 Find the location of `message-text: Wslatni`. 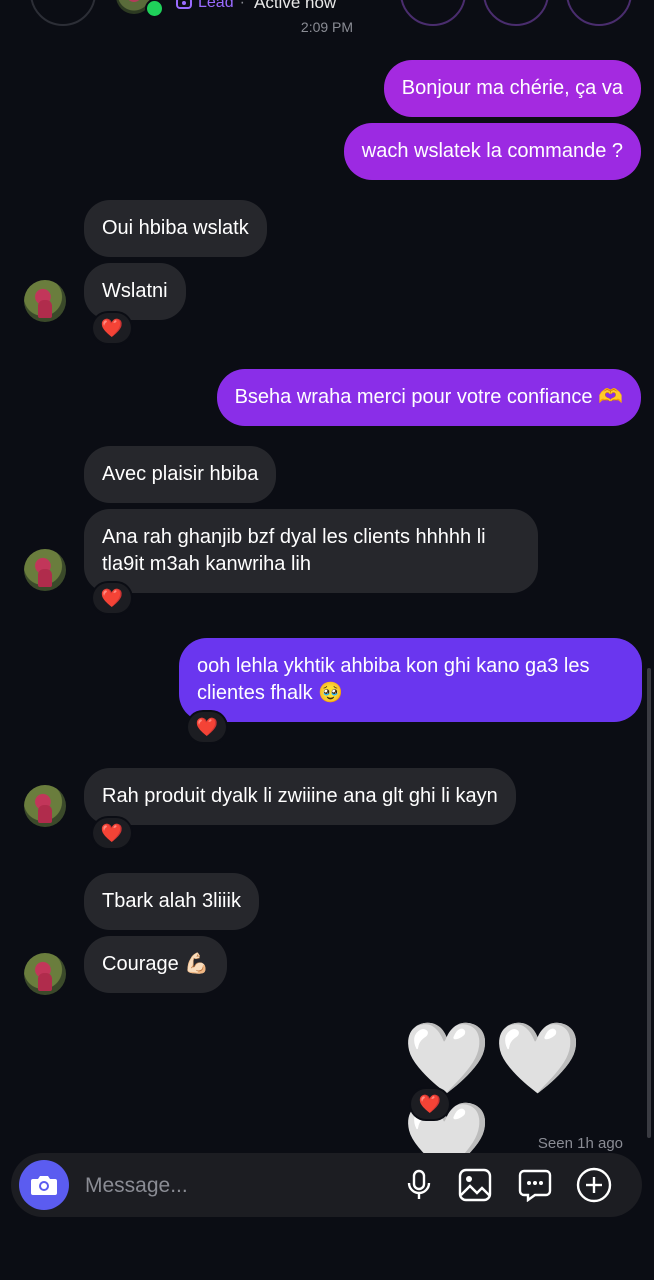

message-text: Wslatni is located at coordinates (135, 291).